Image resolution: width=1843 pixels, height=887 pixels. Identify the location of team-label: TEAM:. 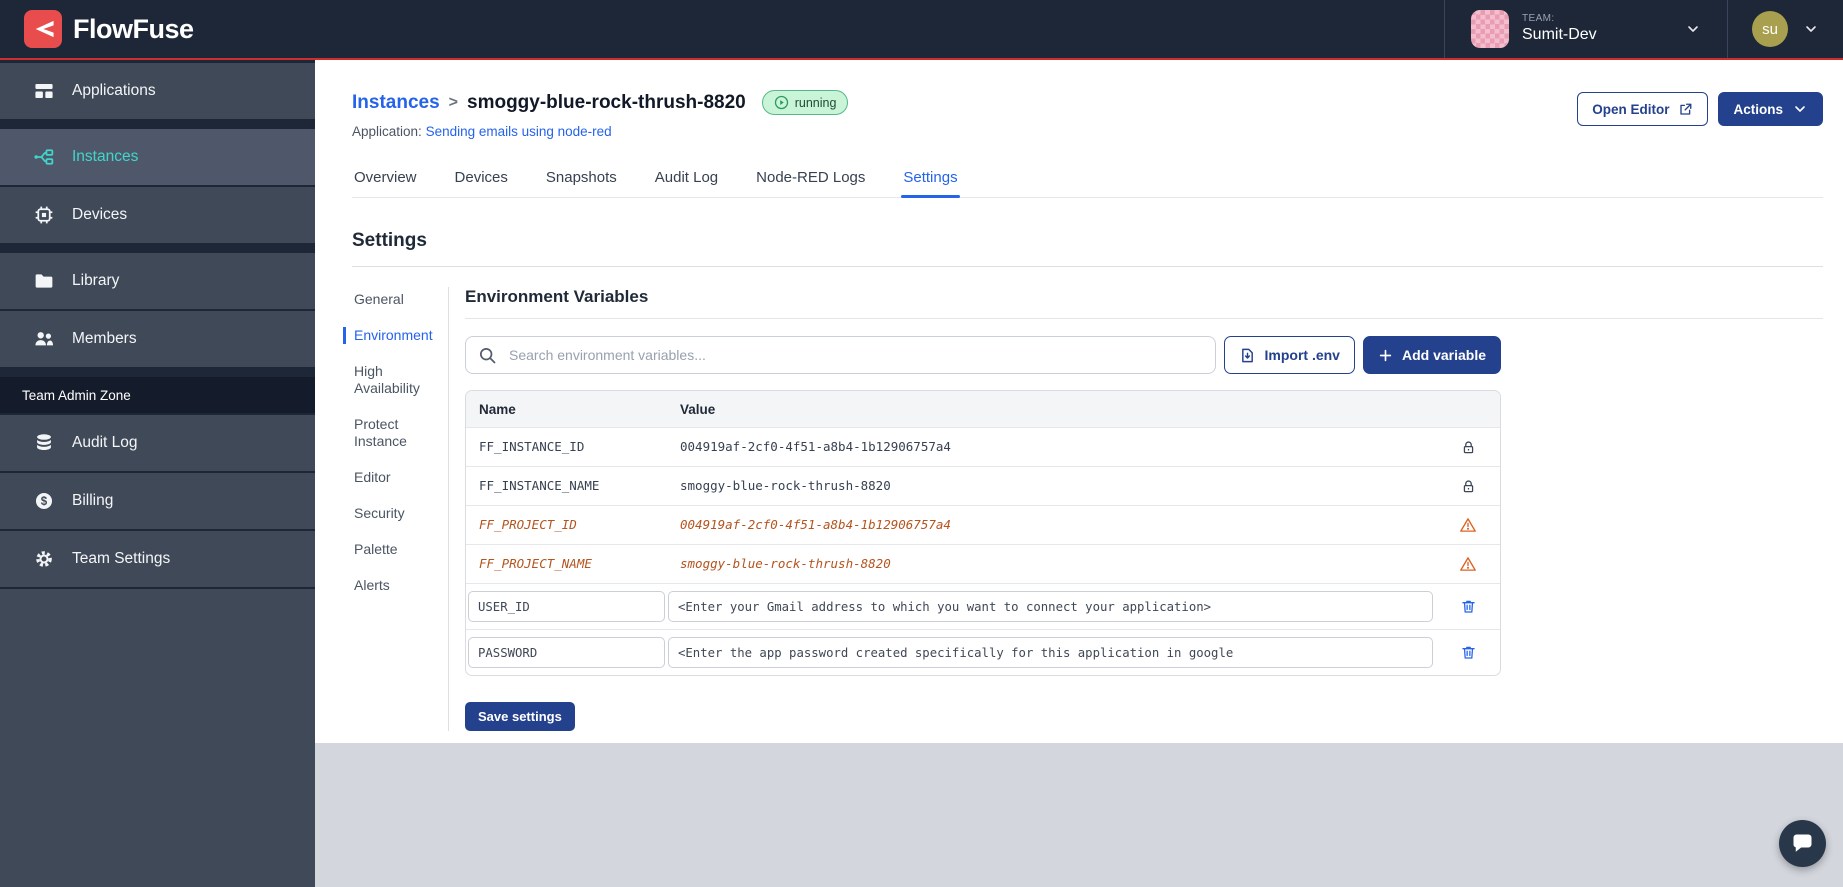
(1538, 18).